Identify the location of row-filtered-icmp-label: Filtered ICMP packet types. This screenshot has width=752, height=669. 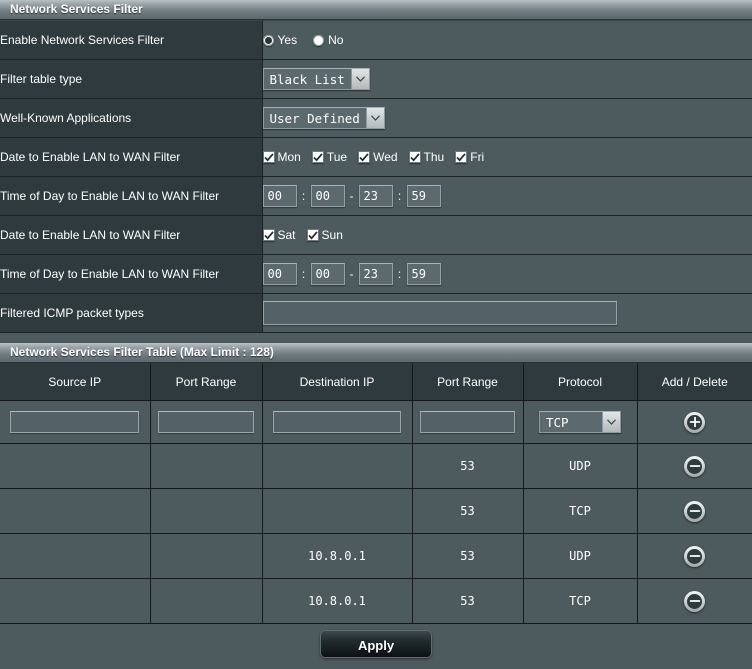
(131, 313).